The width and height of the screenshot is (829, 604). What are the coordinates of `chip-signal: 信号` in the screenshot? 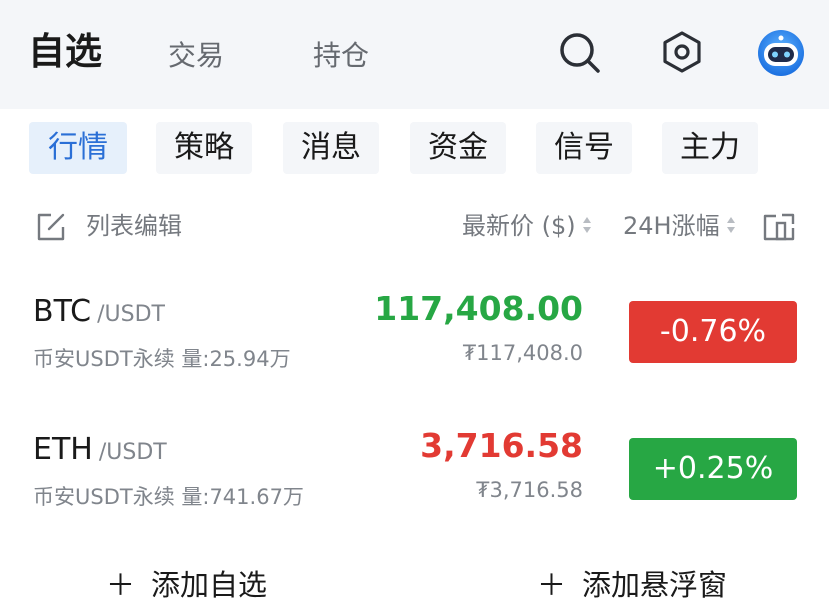 It's located at (584, 148).